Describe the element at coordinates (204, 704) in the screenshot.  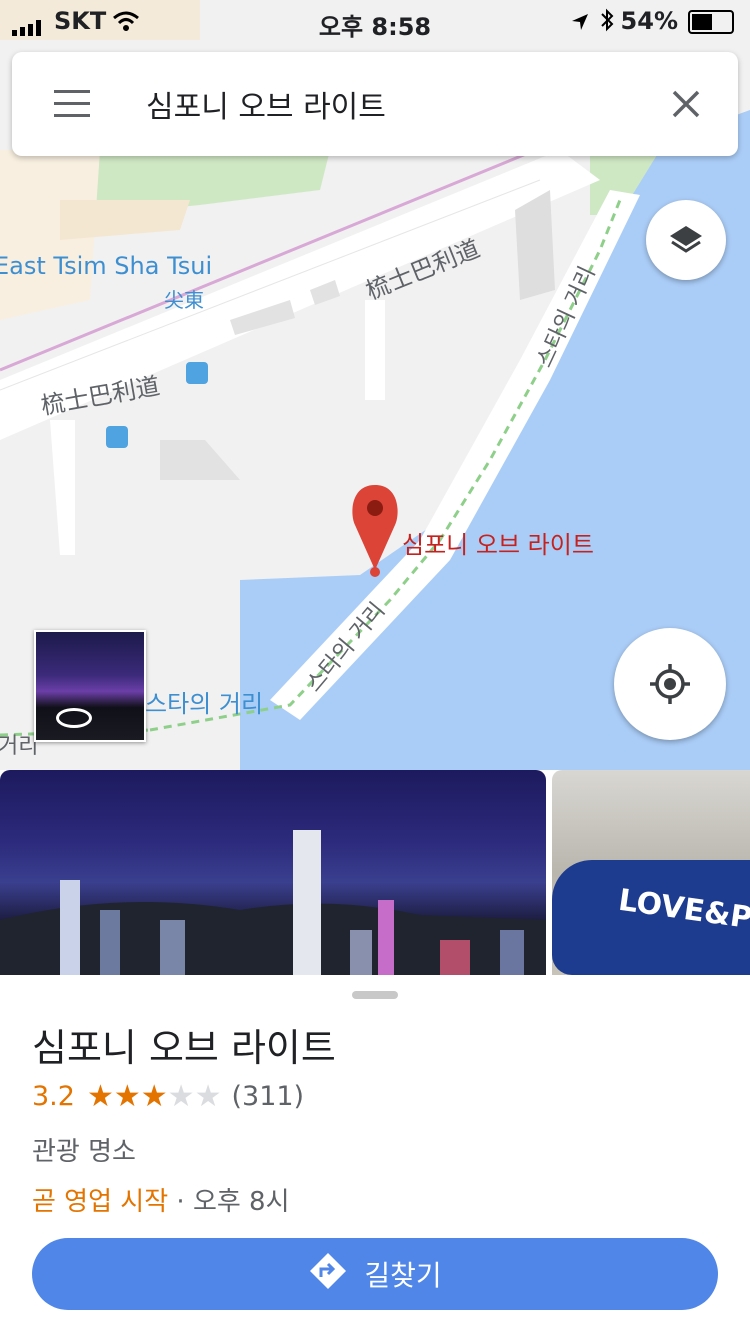
I see `map-label-avenue-3: 스타의 거리` at that location.